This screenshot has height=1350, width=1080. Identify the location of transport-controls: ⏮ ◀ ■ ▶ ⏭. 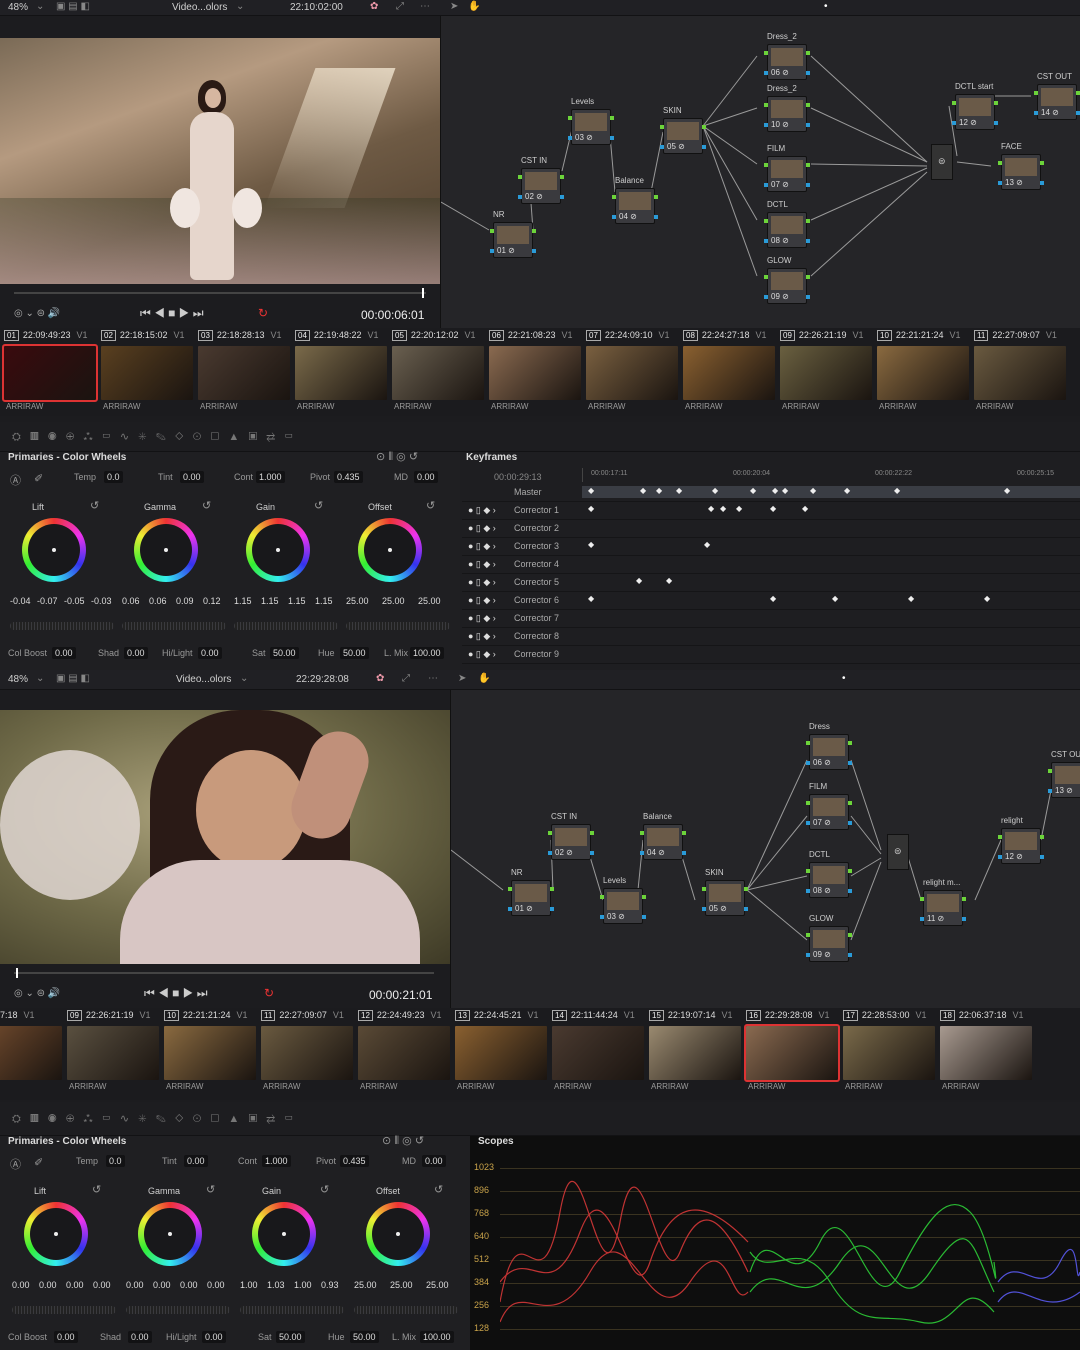
(172, 313).